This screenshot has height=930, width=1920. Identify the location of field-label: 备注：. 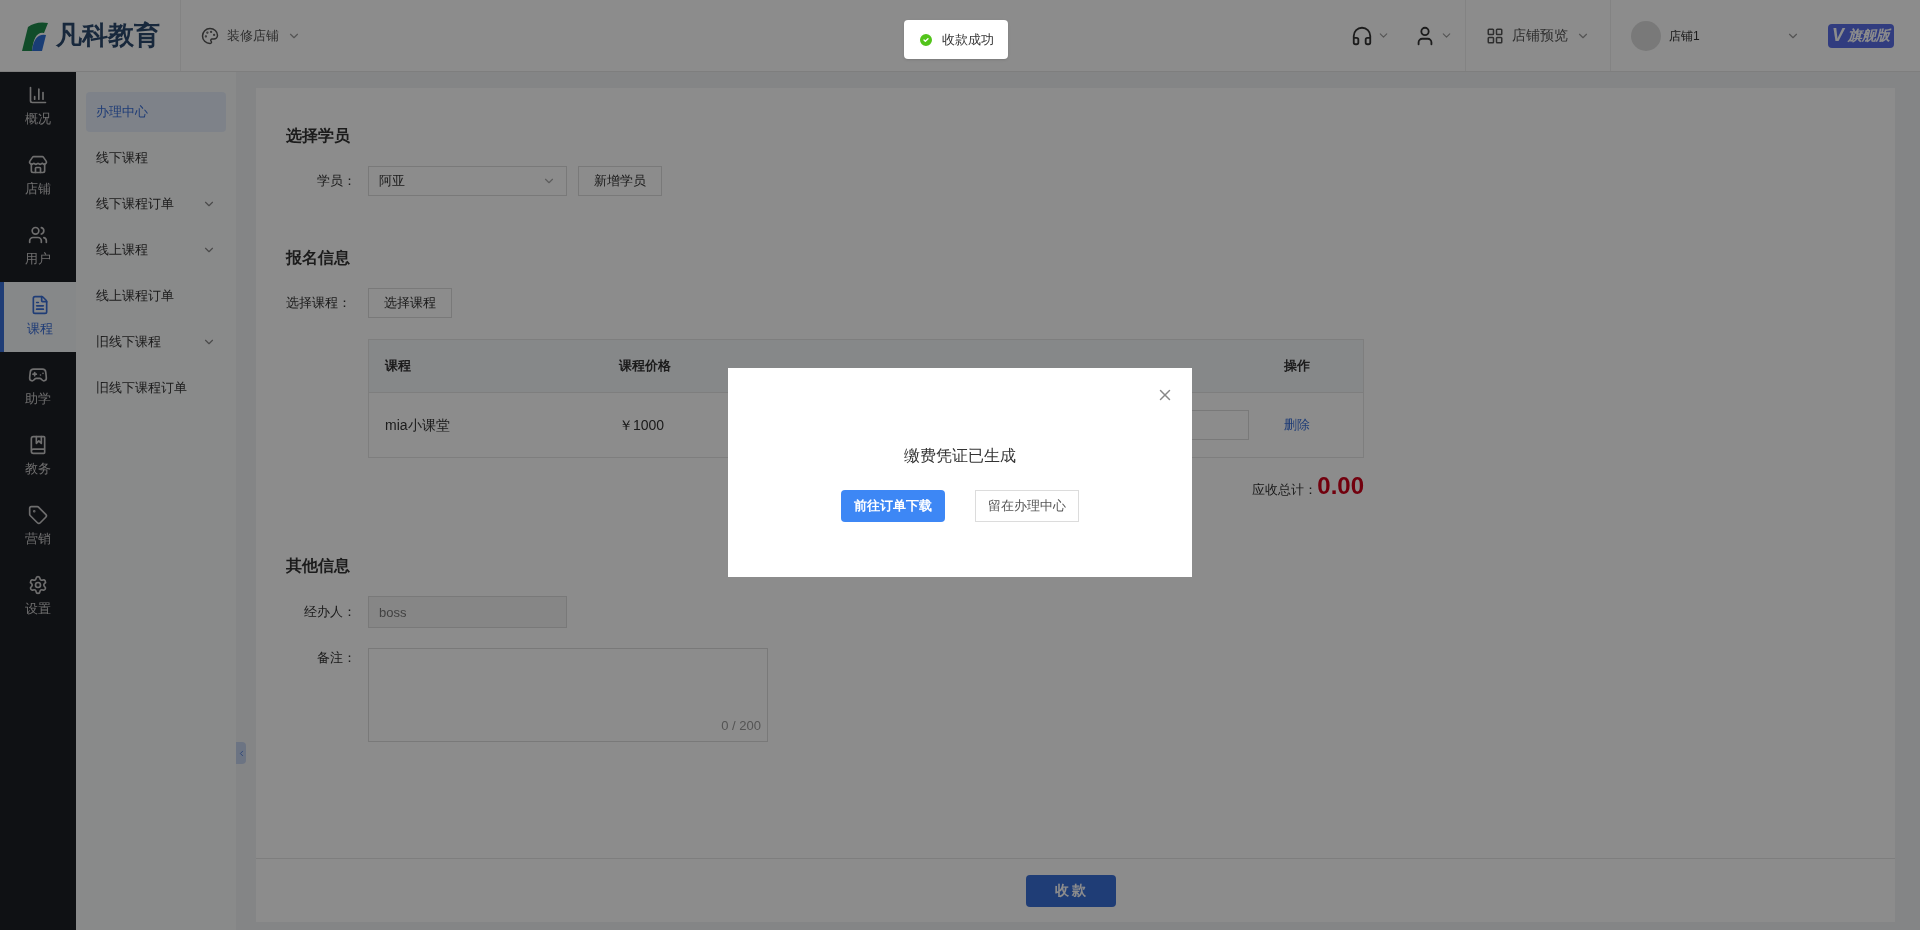
(336, 658).